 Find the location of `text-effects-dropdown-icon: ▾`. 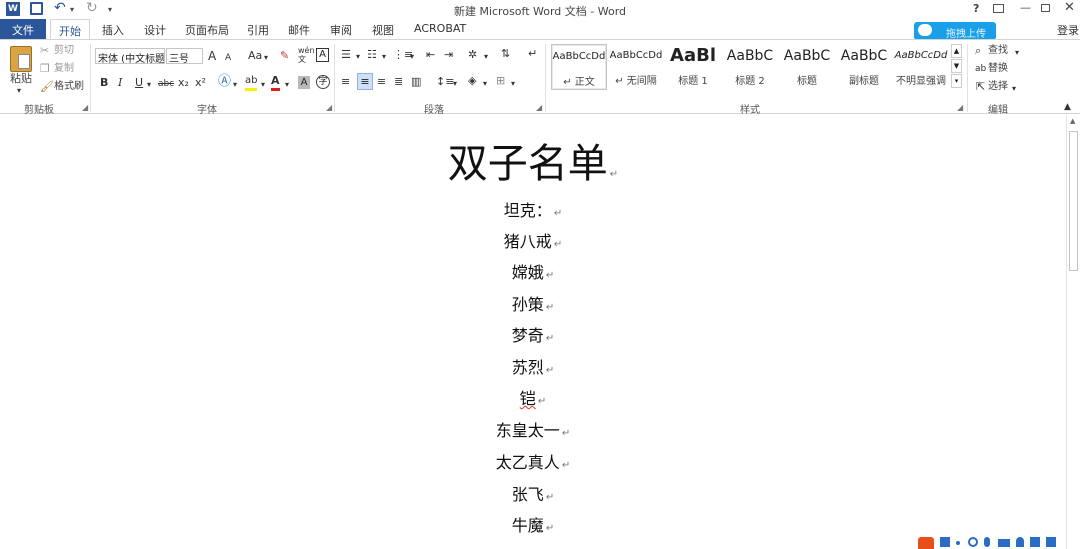

text-effects-dropdown-icon: ▾ is located at coordinates (235, 85).